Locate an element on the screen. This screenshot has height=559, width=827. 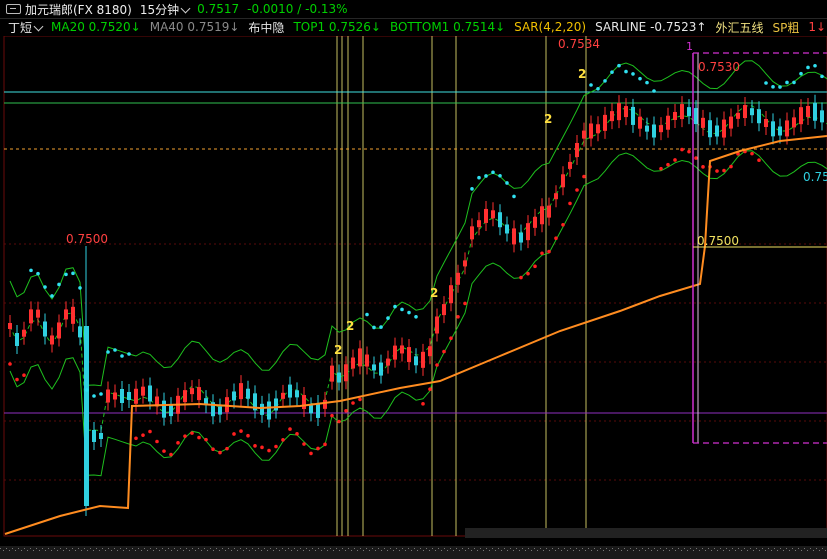
mark-label: 2 is located at coordinates (338, 350).